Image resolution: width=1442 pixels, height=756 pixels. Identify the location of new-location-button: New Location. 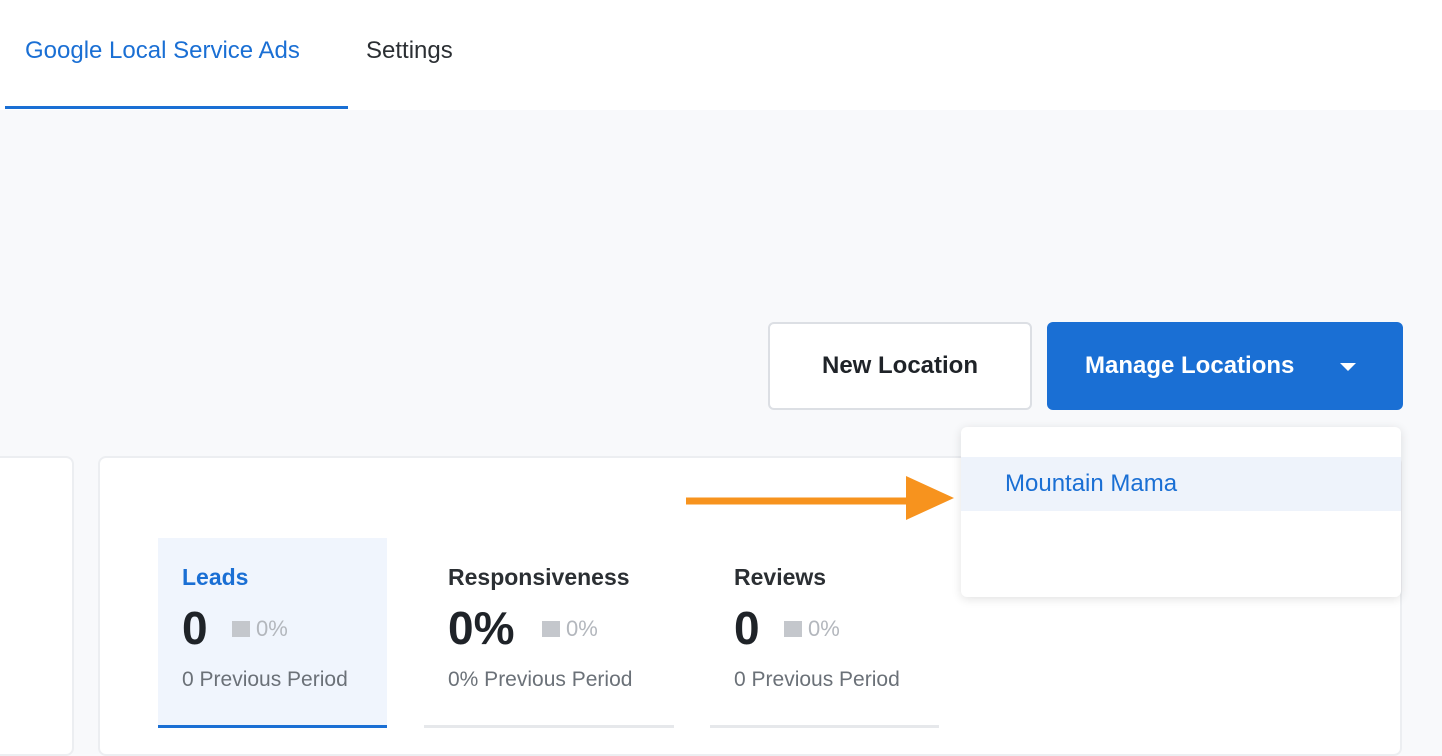
(900, 366).